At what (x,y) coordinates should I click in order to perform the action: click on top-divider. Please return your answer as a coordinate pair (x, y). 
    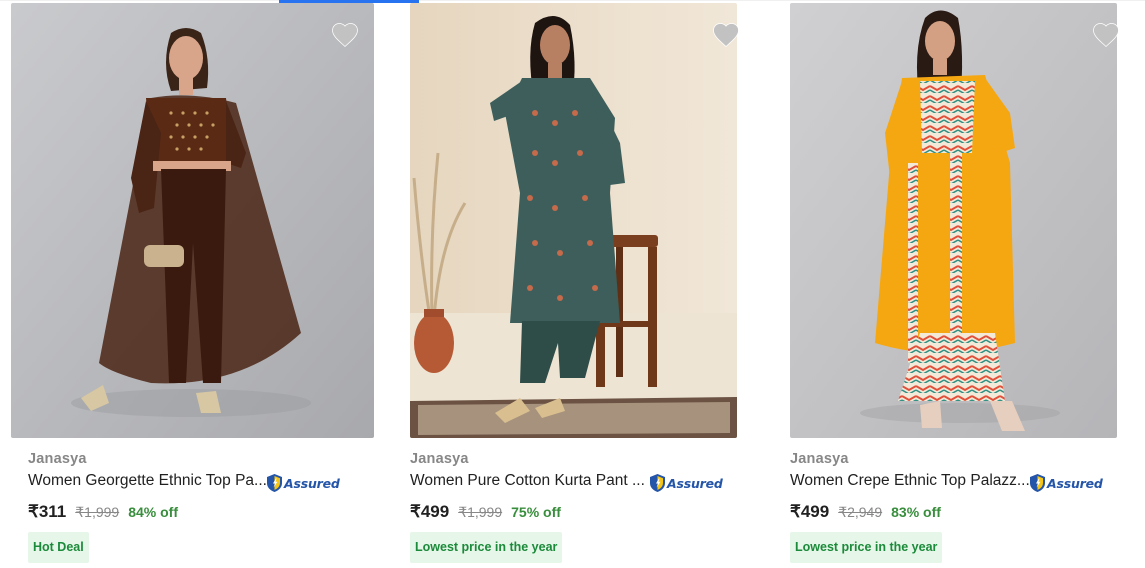
    Looking at the image, I should click on (572, 0).